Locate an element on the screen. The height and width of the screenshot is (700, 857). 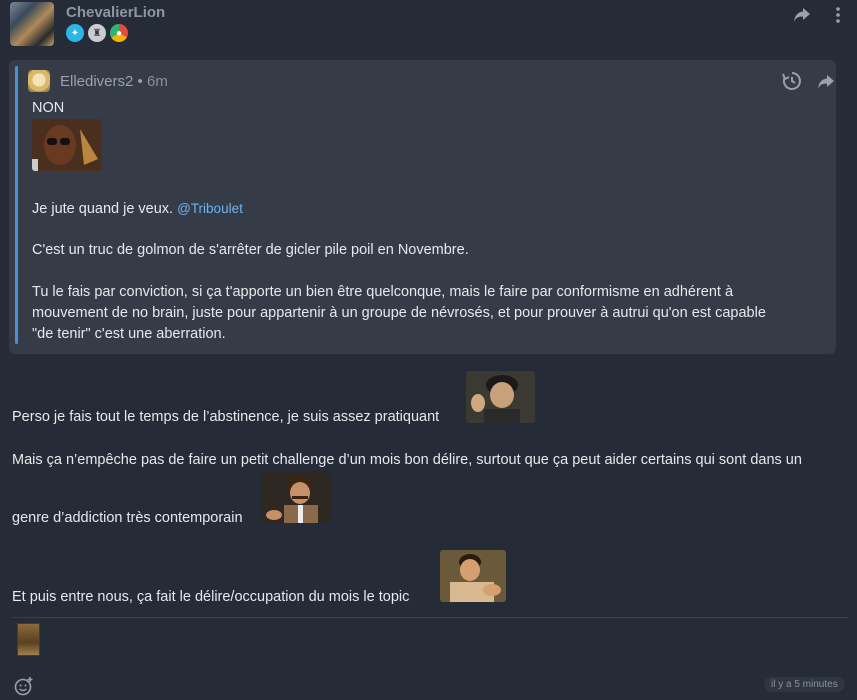
add-reaction-icon is located at coordinates (24, 686).